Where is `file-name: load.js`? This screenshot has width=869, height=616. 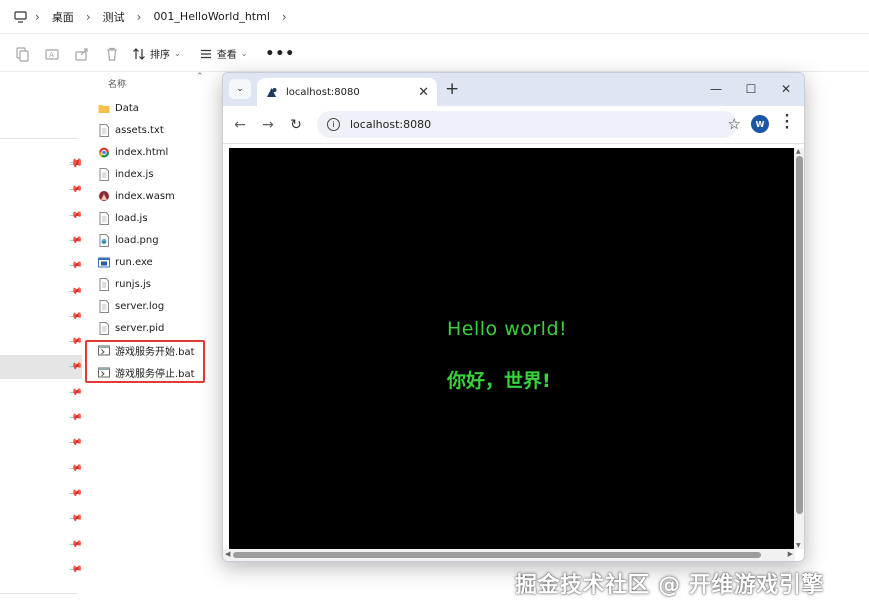 file-name: load.js is located at coordinates (131, 218).